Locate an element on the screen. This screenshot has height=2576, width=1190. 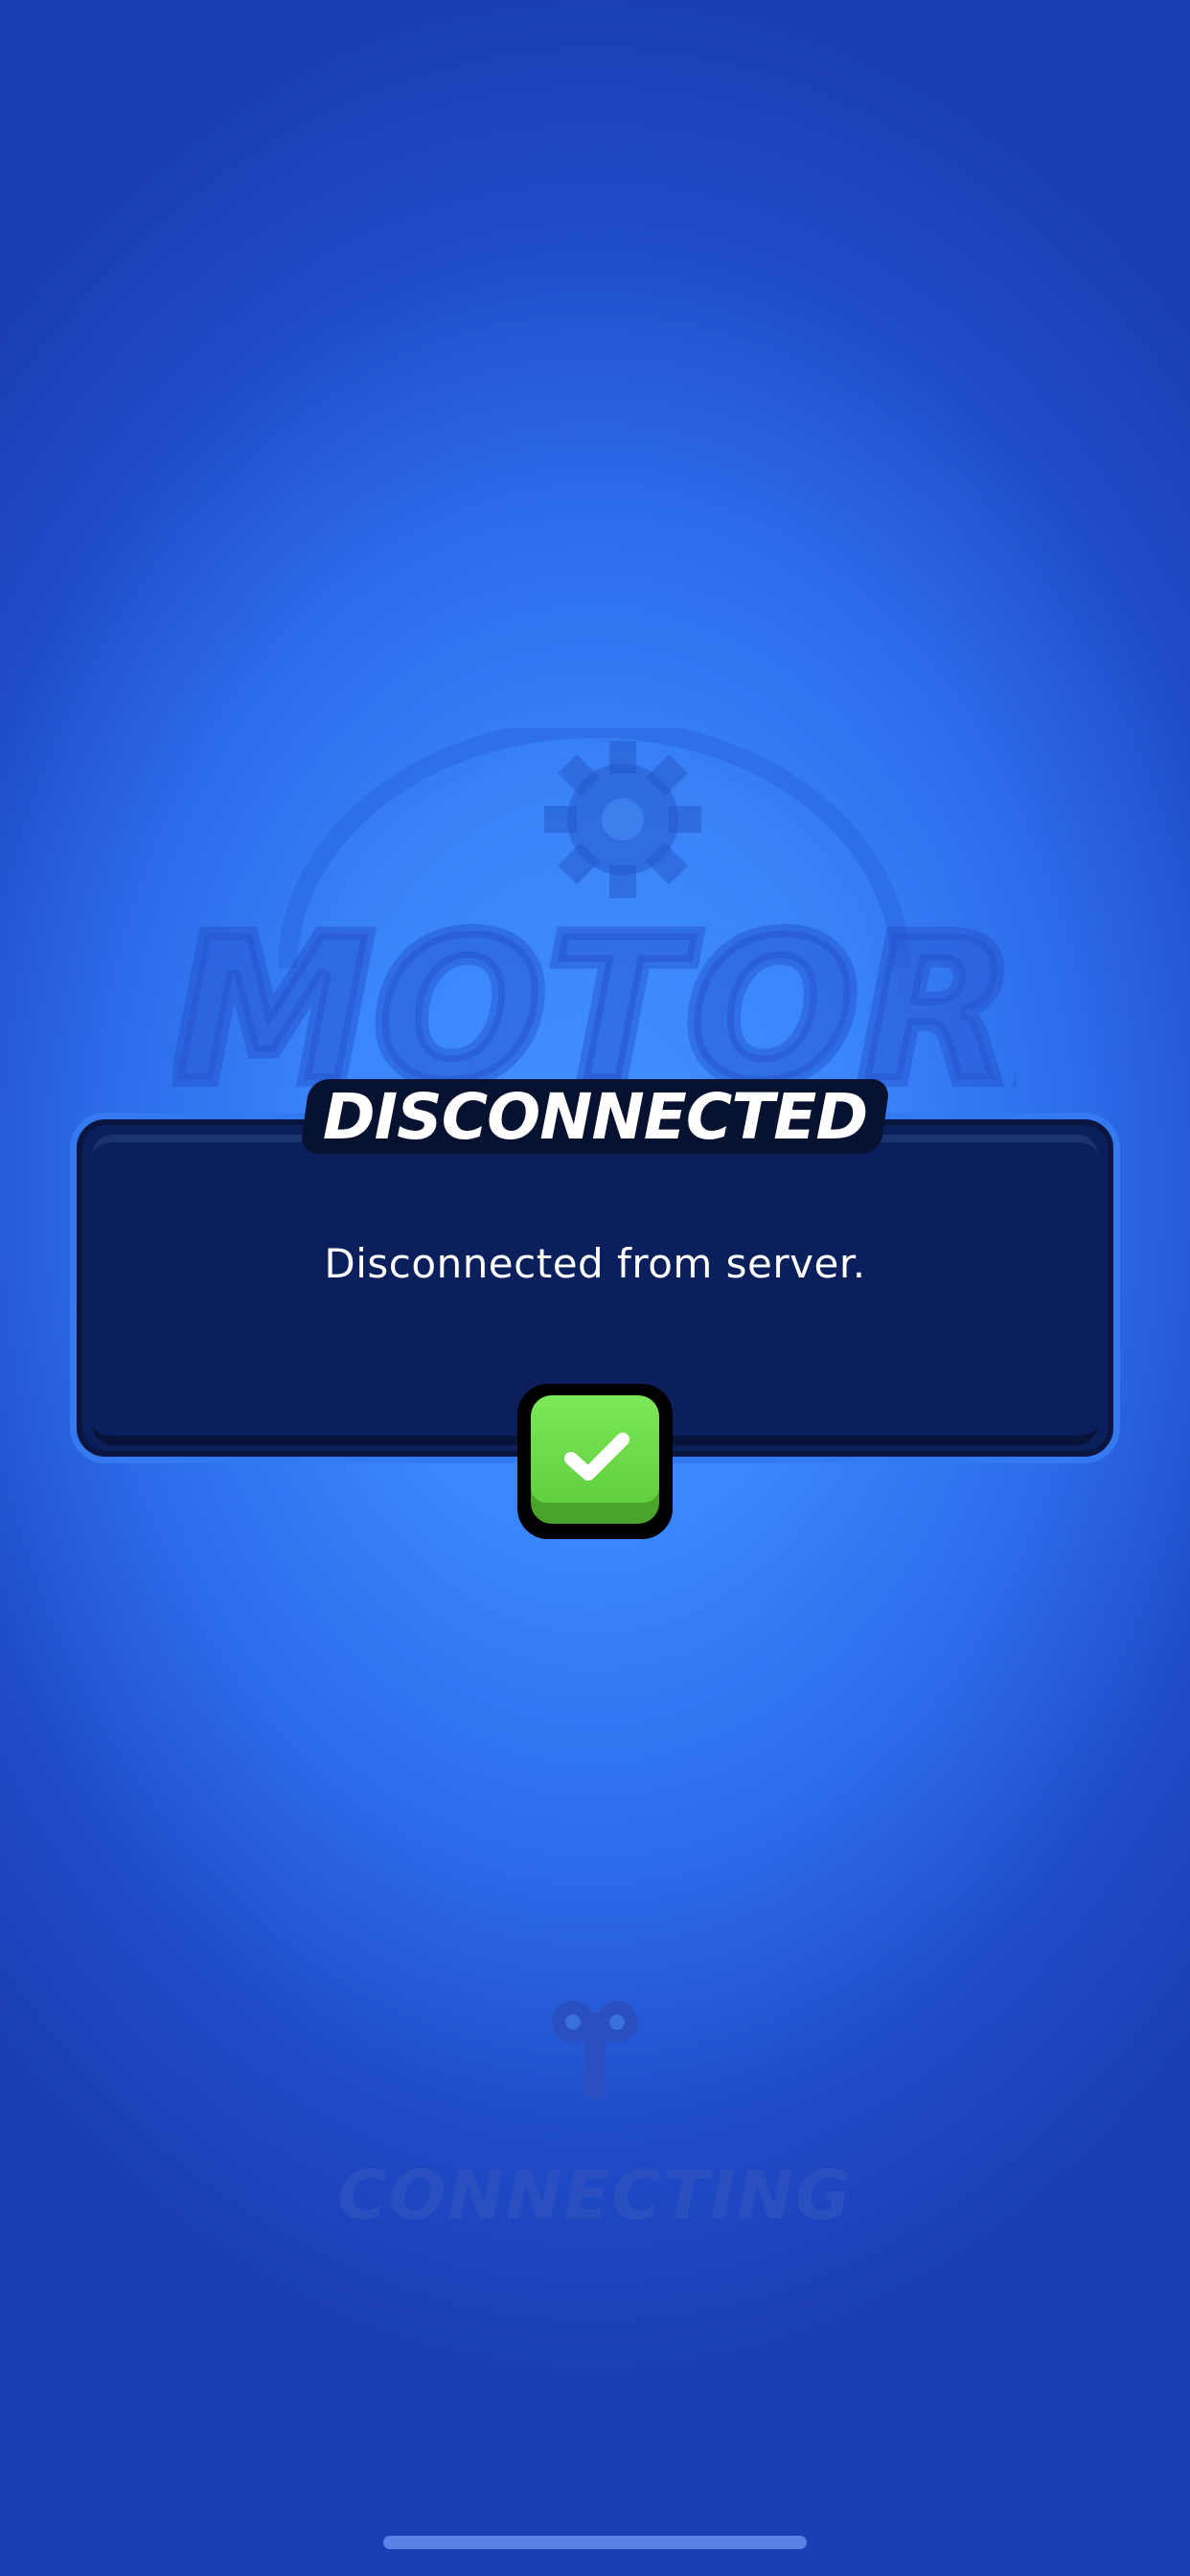
dialog-title: DISCONNECTED is located at coordinates (595, 1117).